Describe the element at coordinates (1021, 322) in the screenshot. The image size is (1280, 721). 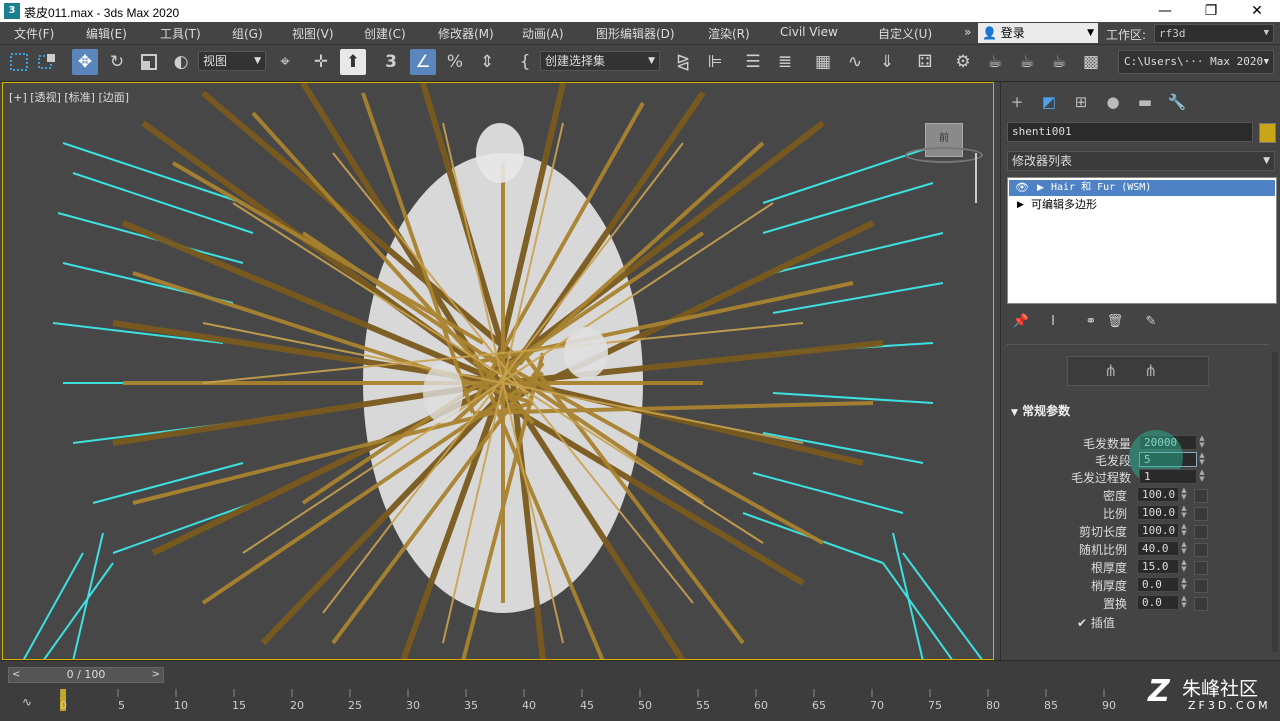
I see `pin-stack-icon: 📌` at that location.